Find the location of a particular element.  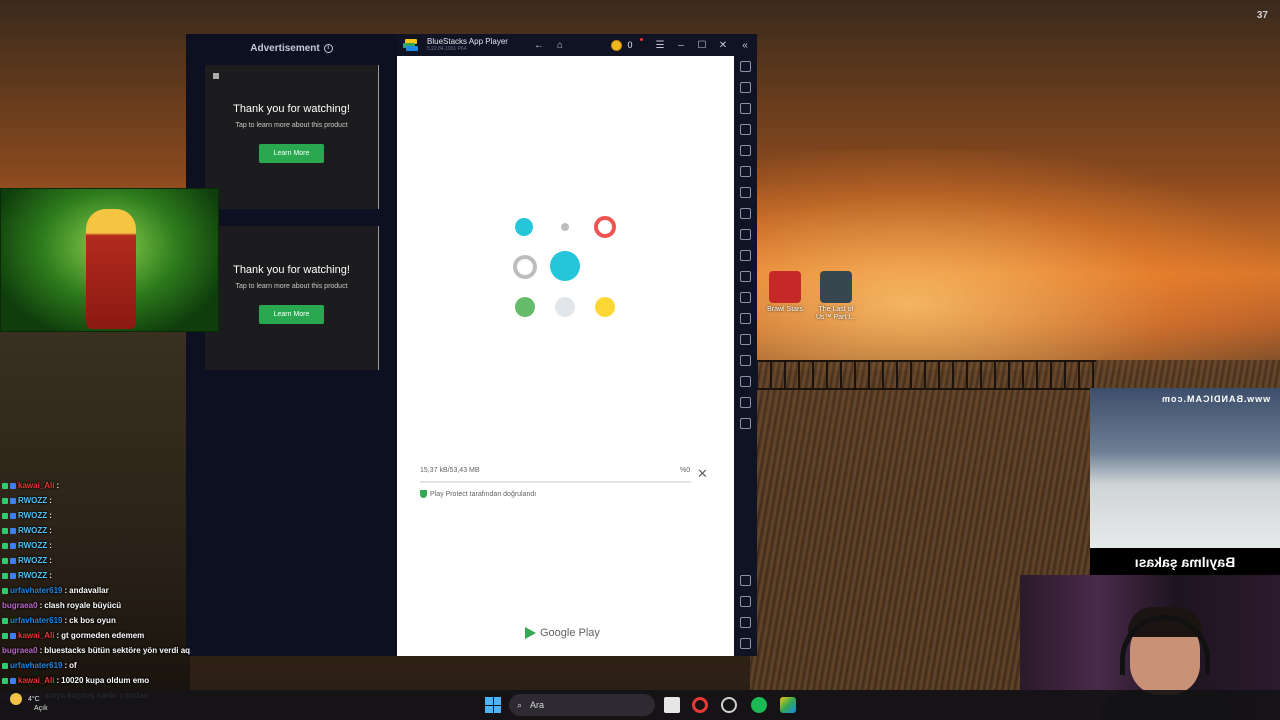

chat-message: bugraea0 : clash royale büyücü is located at coordinates (132, 605).